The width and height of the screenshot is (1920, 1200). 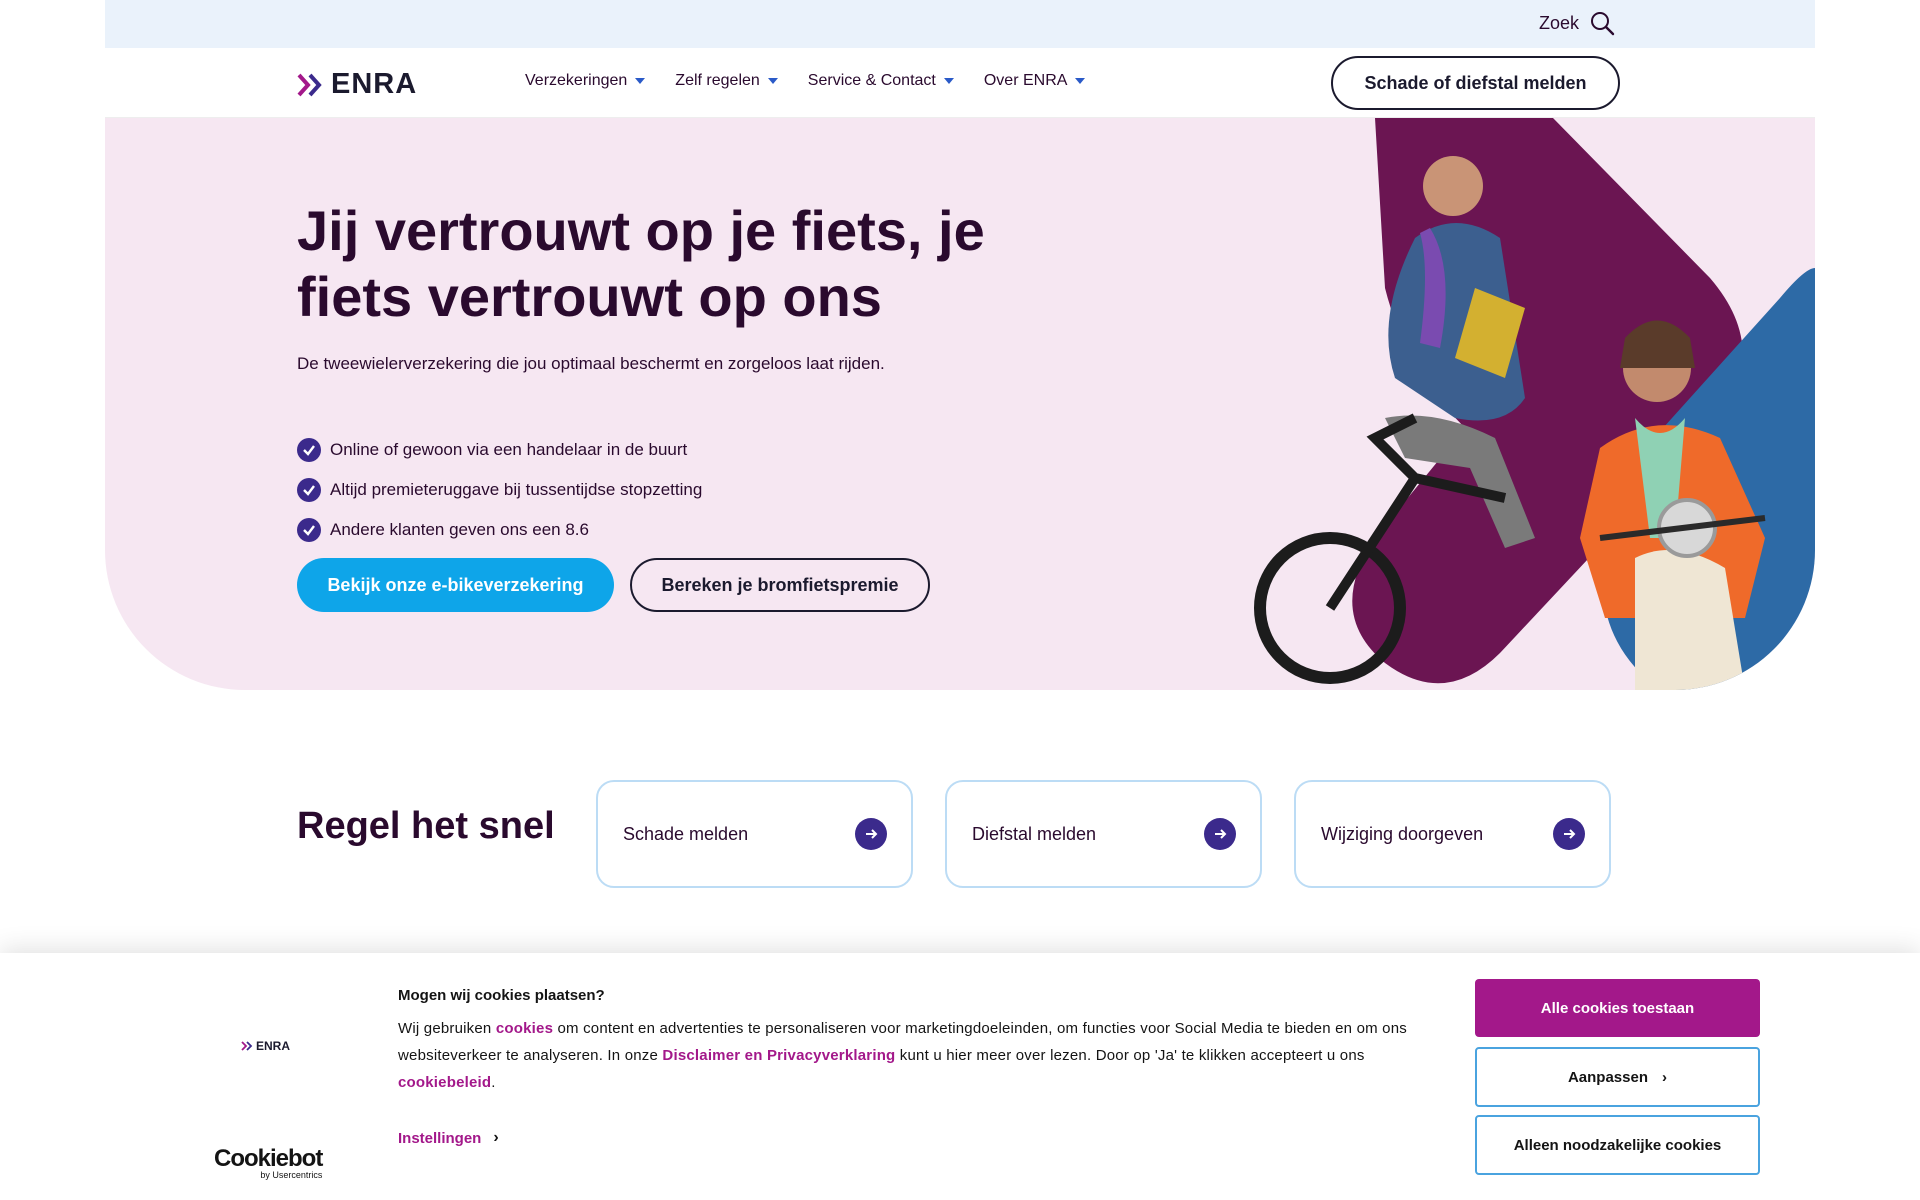 What do you see at coordinates (1034, 833) in the screenshot?
I see `card-label: Diefstal melden` at bounding box center [1034, 833].